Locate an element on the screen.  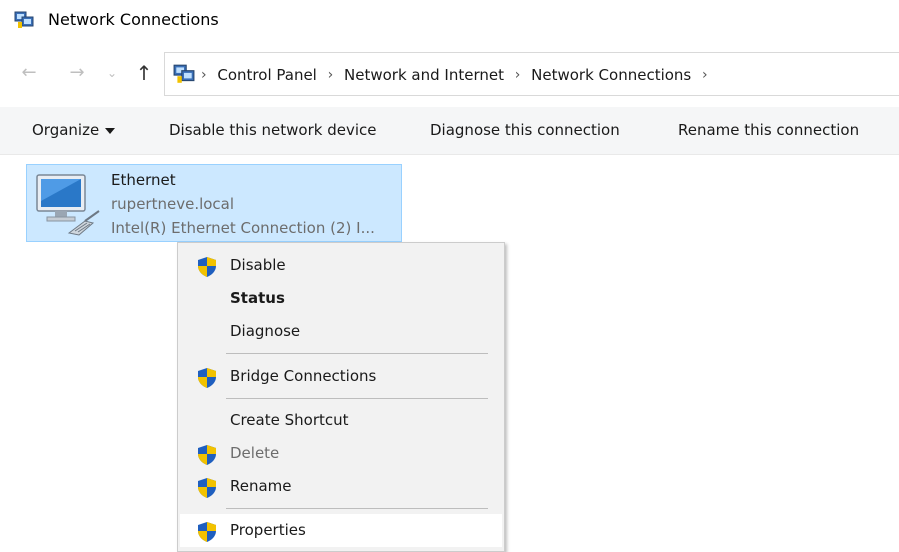
menu-item-rename: Rename is located at coordinates (341, 486).